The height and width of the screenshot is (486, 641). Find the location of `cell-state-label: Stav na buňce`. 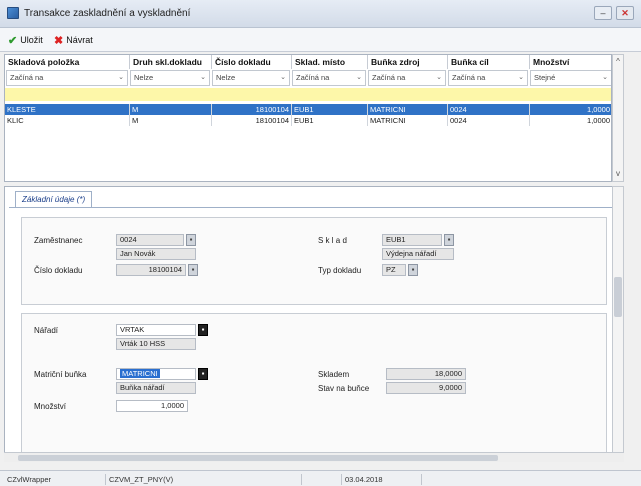

cell-state-label: Stav na buňce is located at coordinates (344, 388).